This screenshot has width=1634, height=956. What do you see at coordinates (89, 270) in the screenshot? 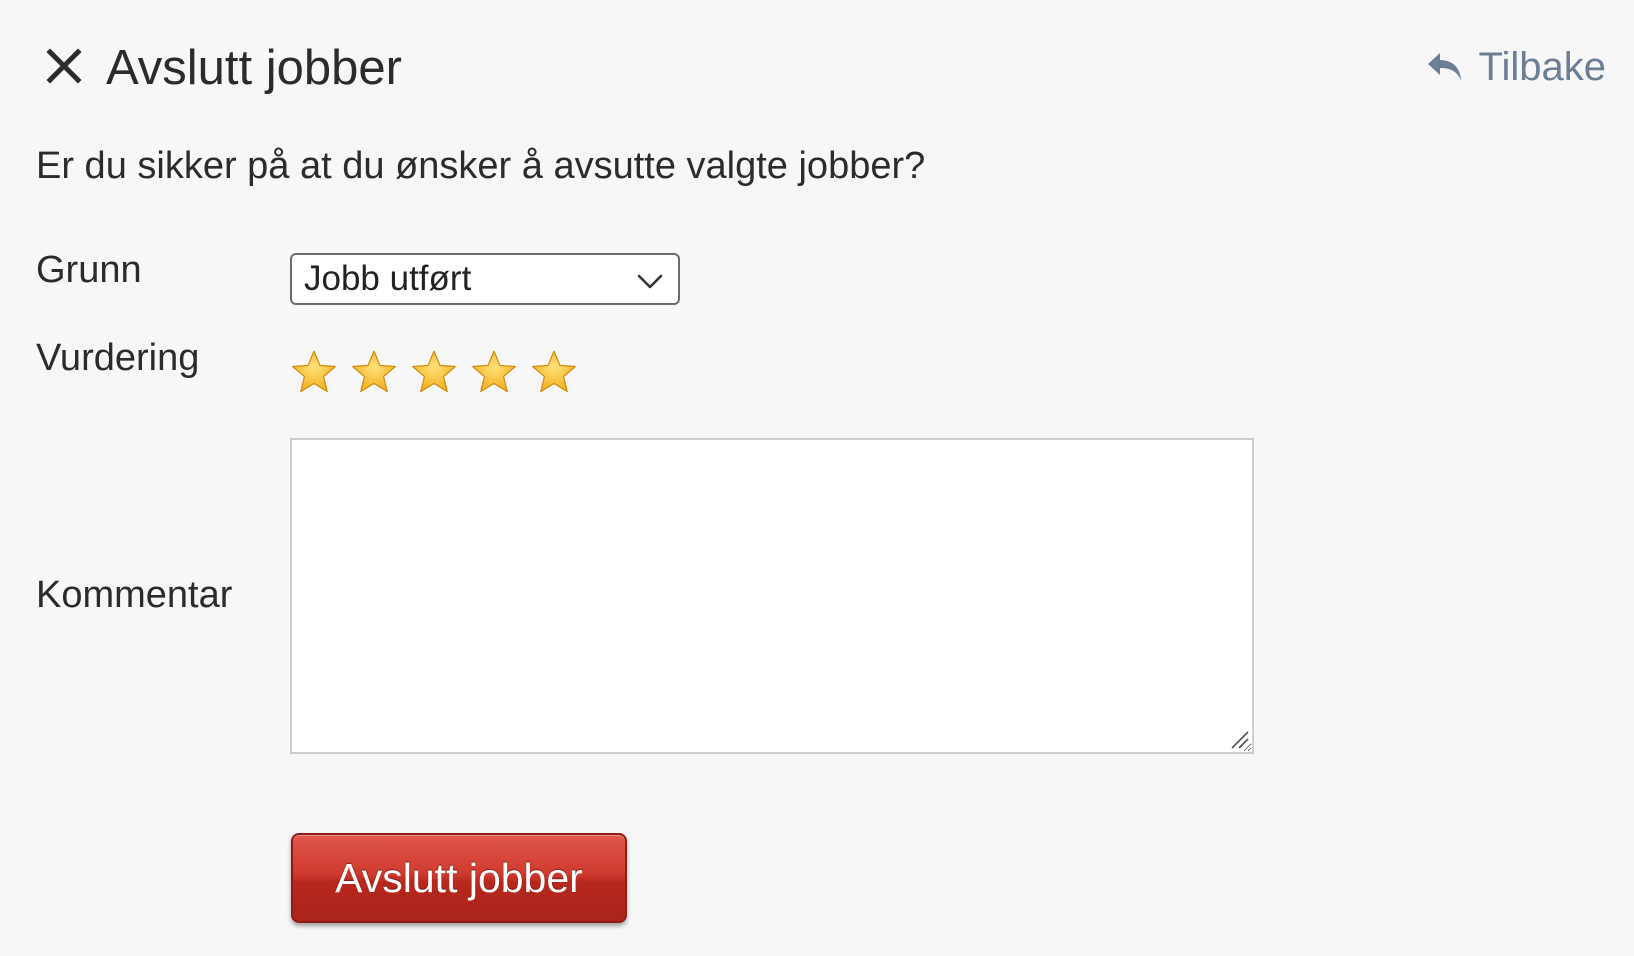
I see `reason-label: Grunn` at bounding box center [89, 270].